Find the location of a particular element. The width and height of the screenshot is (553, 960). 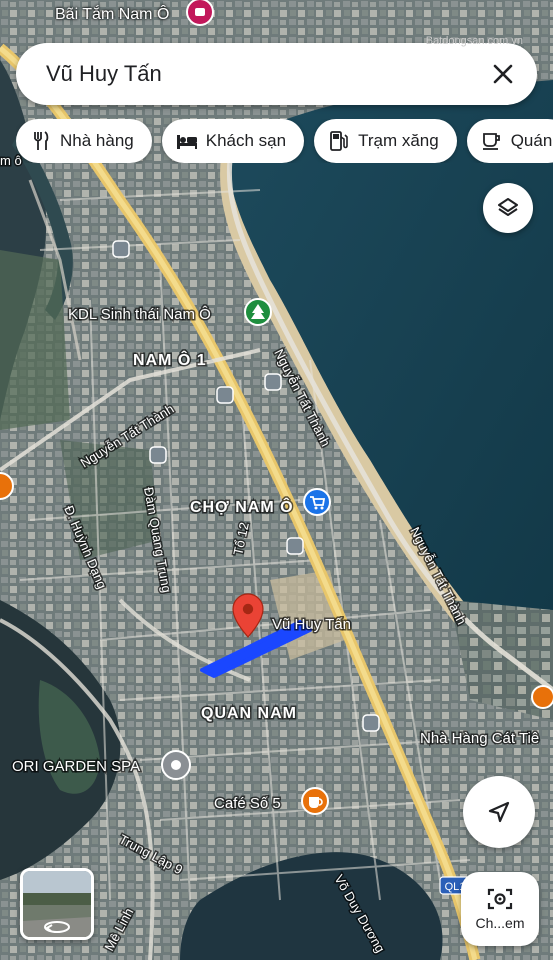

search-bar: Vũ Huy Tấn is located at coordinates (276, 74).